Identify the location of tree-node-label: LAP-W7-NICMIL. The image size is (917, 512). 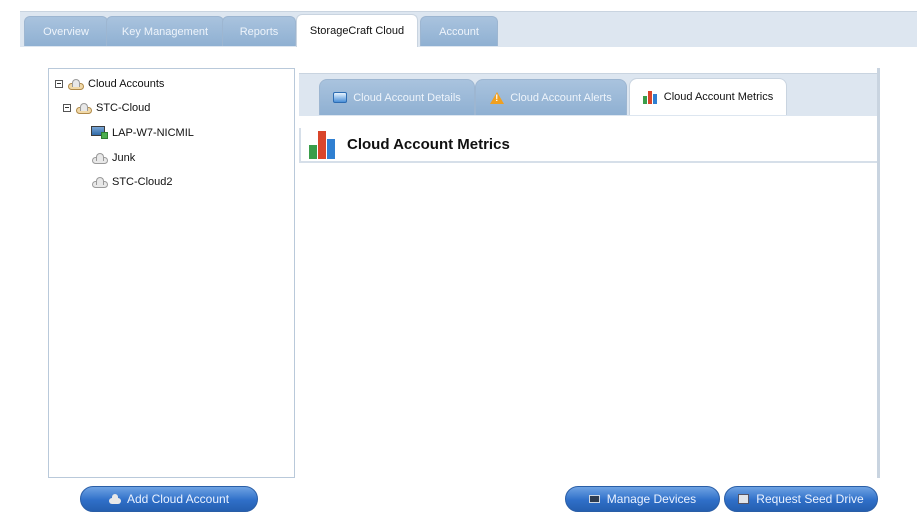
(153, 133).